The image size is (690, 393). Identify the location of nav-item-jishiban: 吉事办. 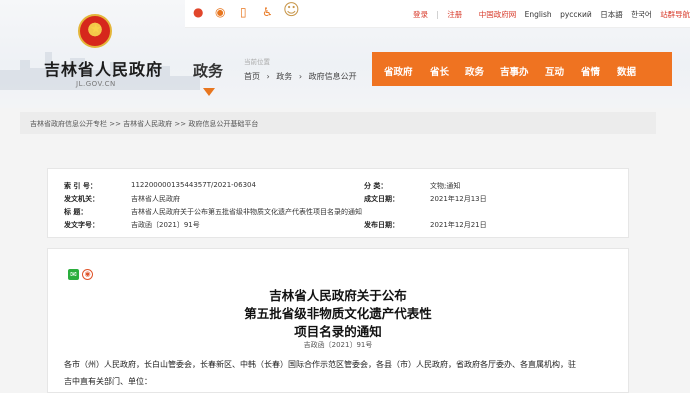
(514, 71).